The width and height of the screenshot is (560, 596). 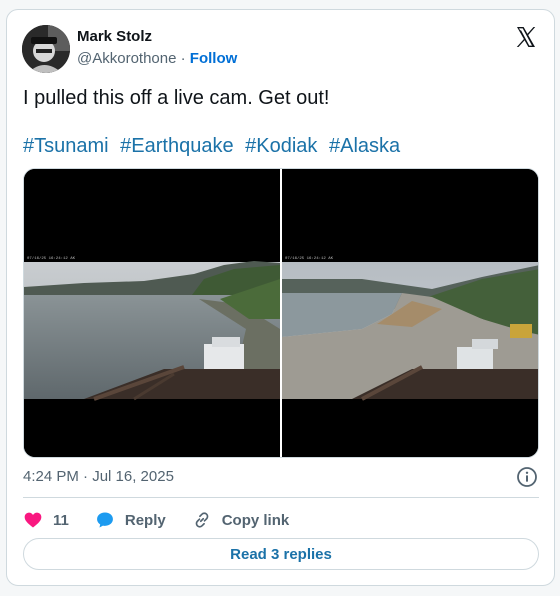 I want to click on copy-link-label: Copy link, so click(x=255, y=520).